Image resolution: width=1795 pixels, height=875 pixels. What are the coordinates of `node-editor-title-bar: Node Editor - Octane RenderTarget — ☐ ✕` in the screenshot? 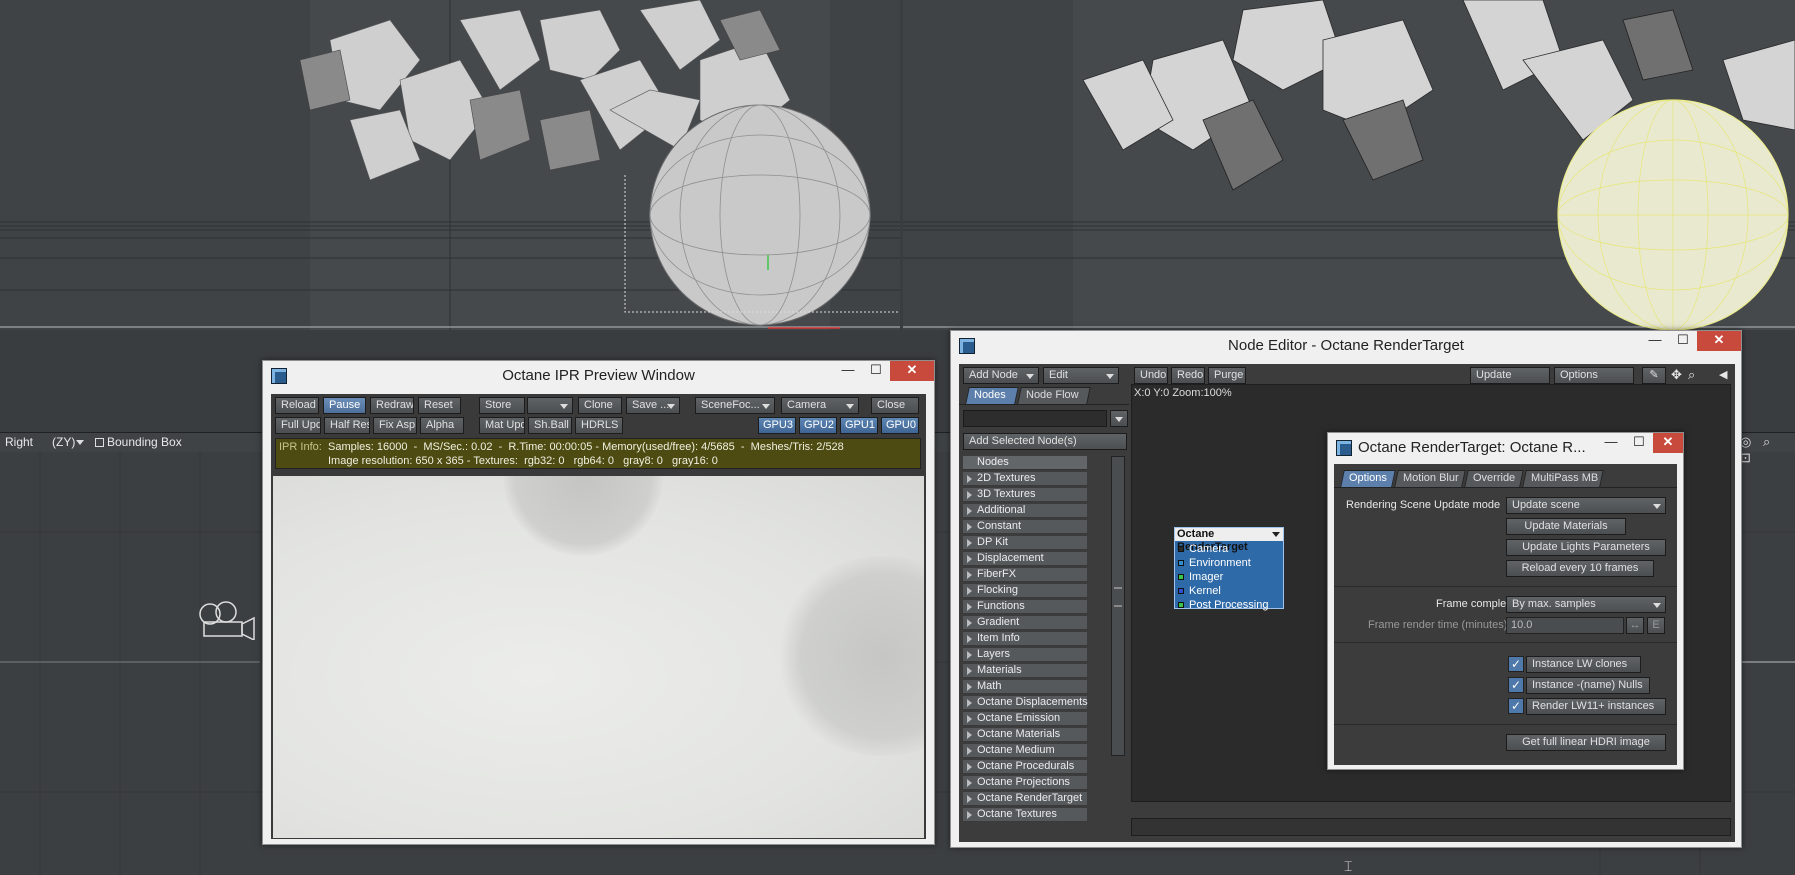 It's located at (1346, 346).